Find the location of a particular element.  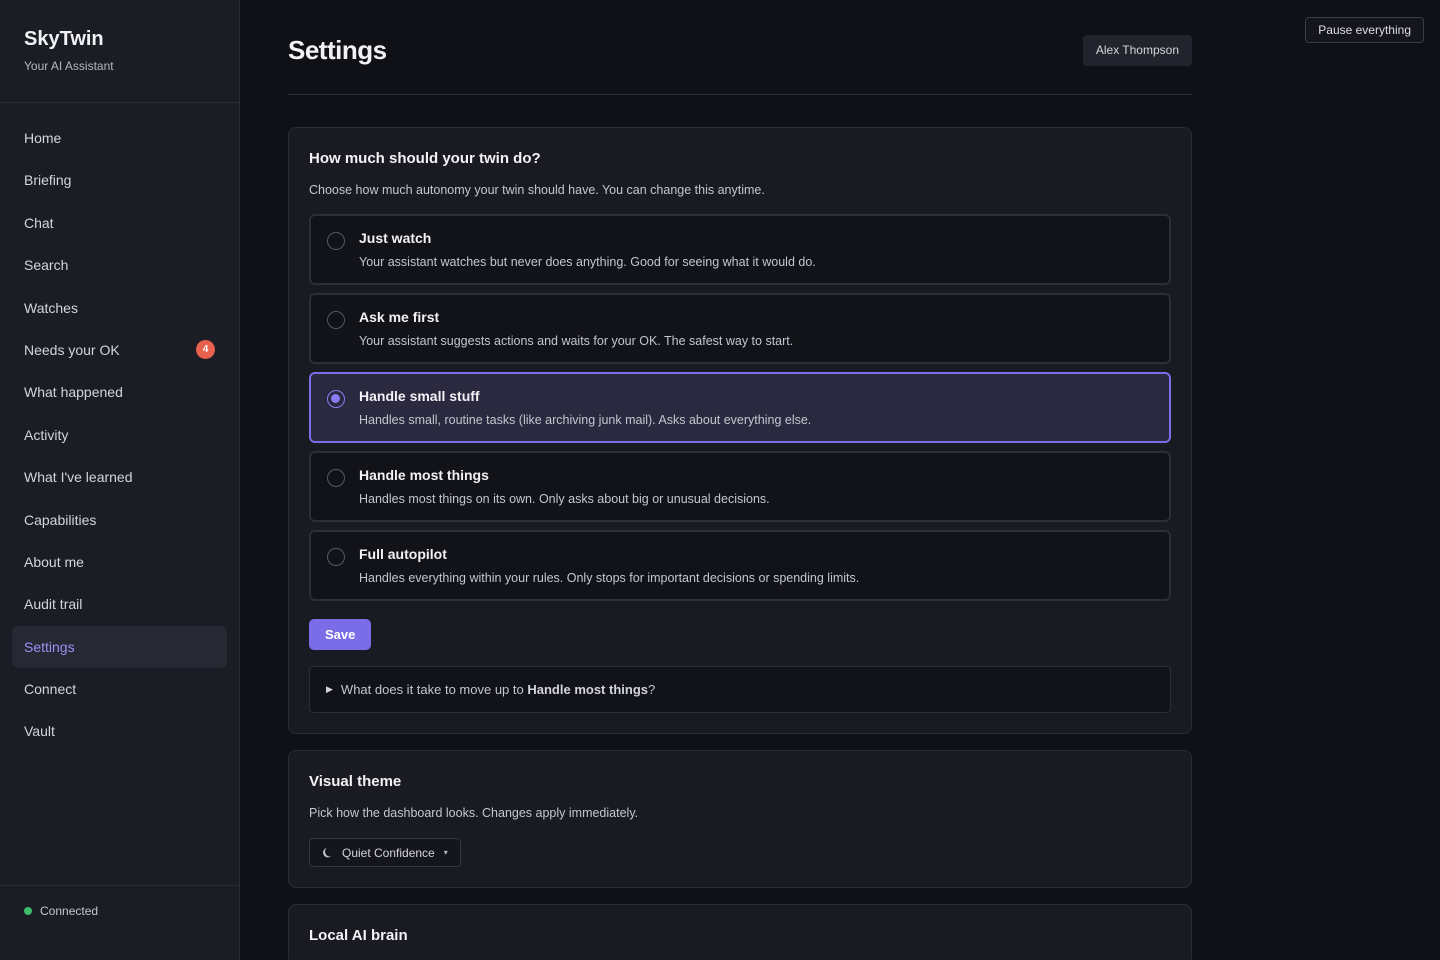

sidebar-item-label: Briefing is located at coordinates (48, 180).